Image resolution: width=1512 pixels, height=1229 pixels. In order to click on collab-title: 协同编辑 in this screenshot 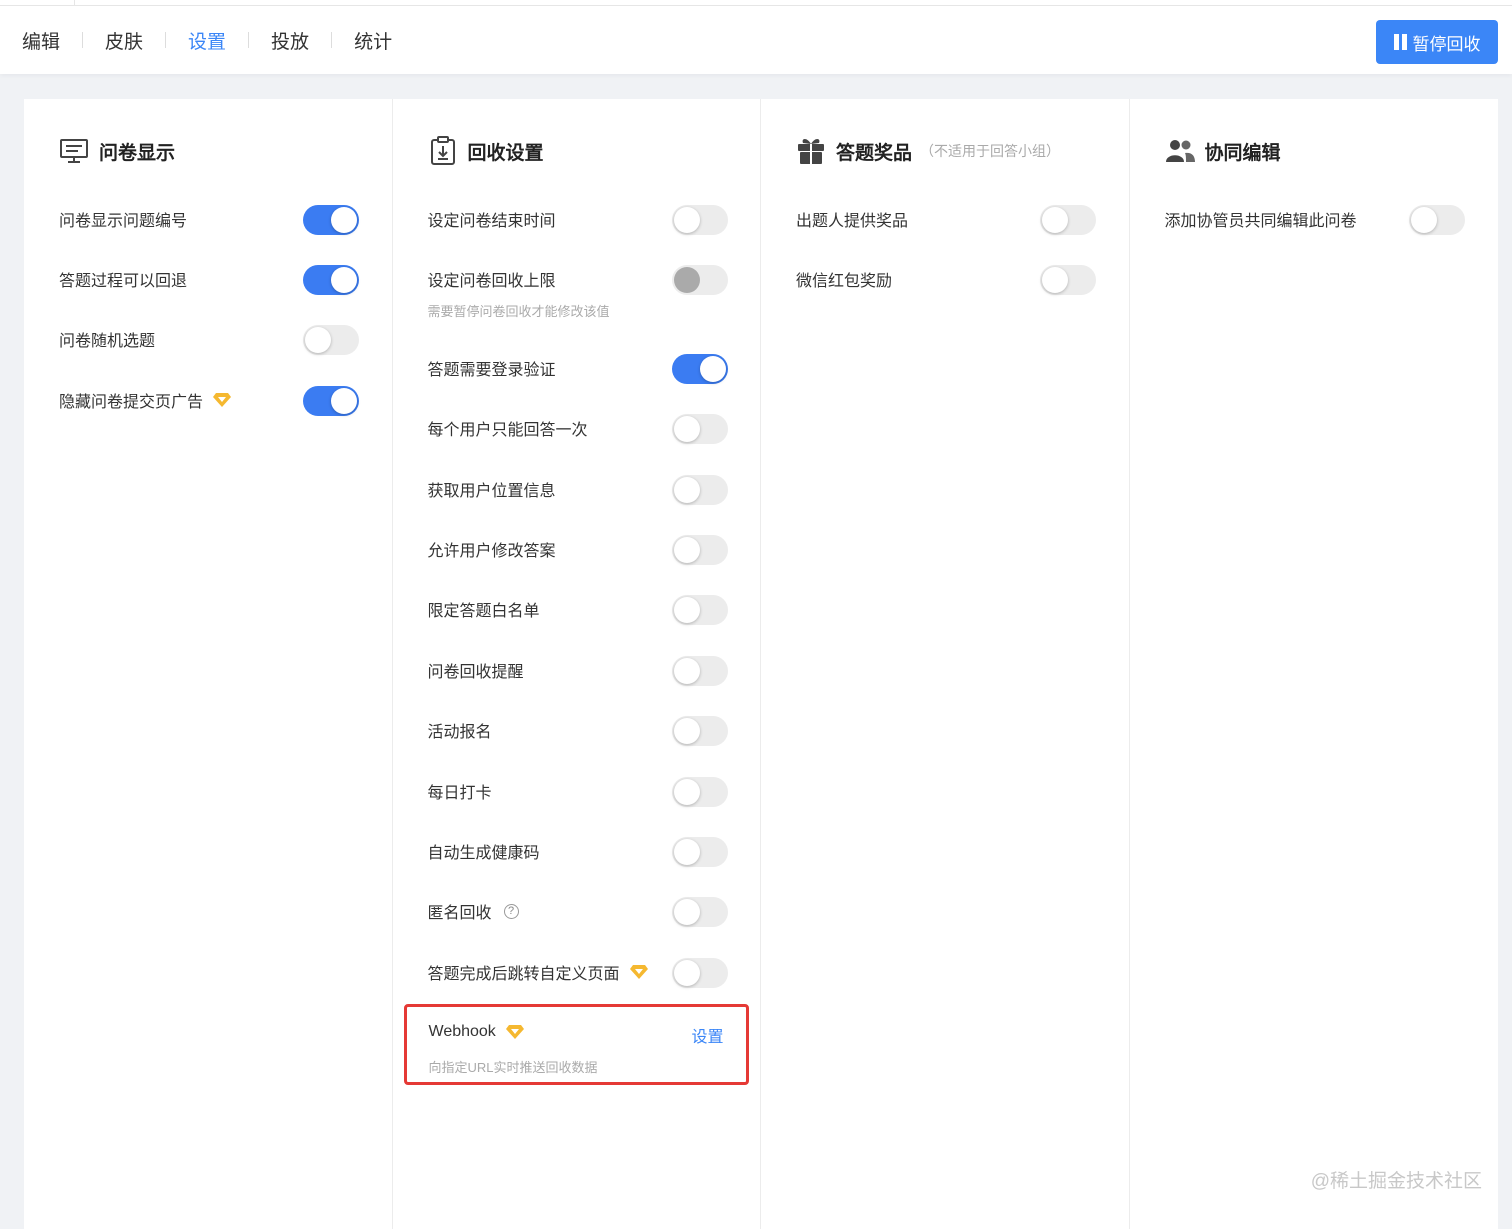, I will do `click(1242, 153)`.